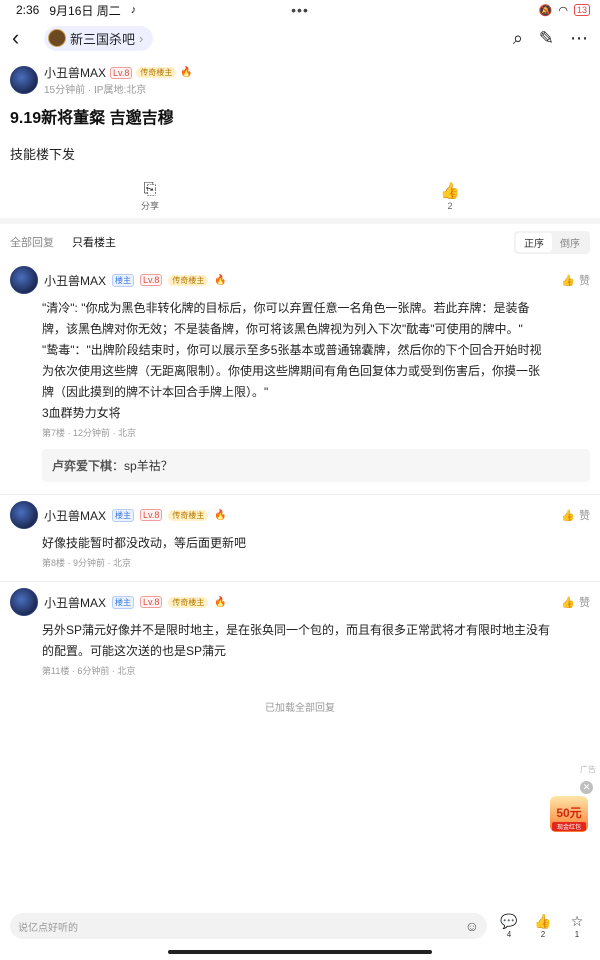  What do you see at coordinates (546, 38) in the screenshot?
I see `edit-icon: ✎` at bounding box center [546, 38].